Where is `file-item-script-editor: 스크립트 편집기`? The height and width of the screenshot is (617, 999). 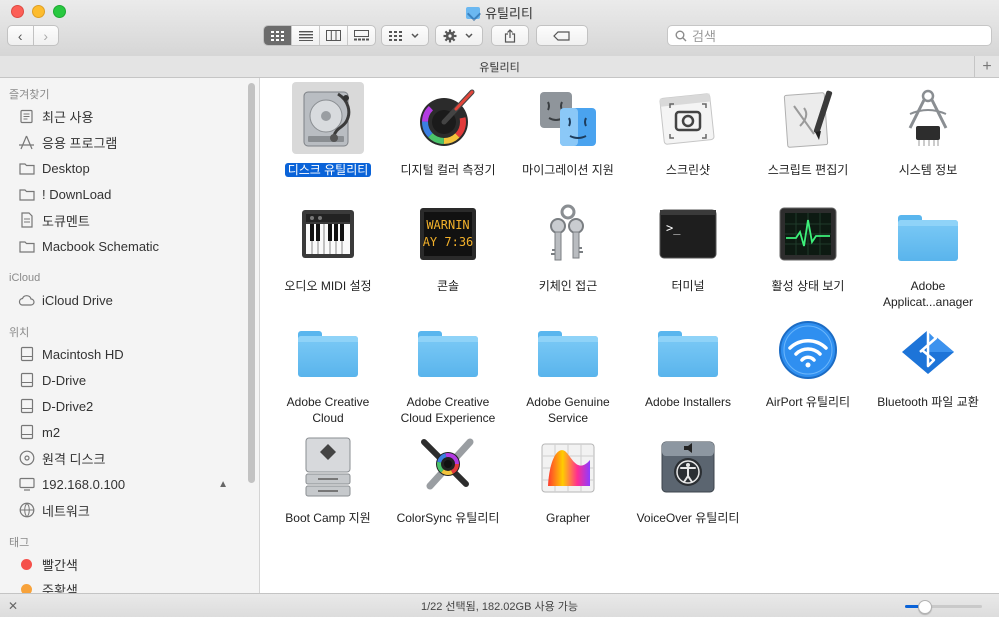
file-item-script-editor: 스크립트 편집기 is located at coordinates (808, 130).